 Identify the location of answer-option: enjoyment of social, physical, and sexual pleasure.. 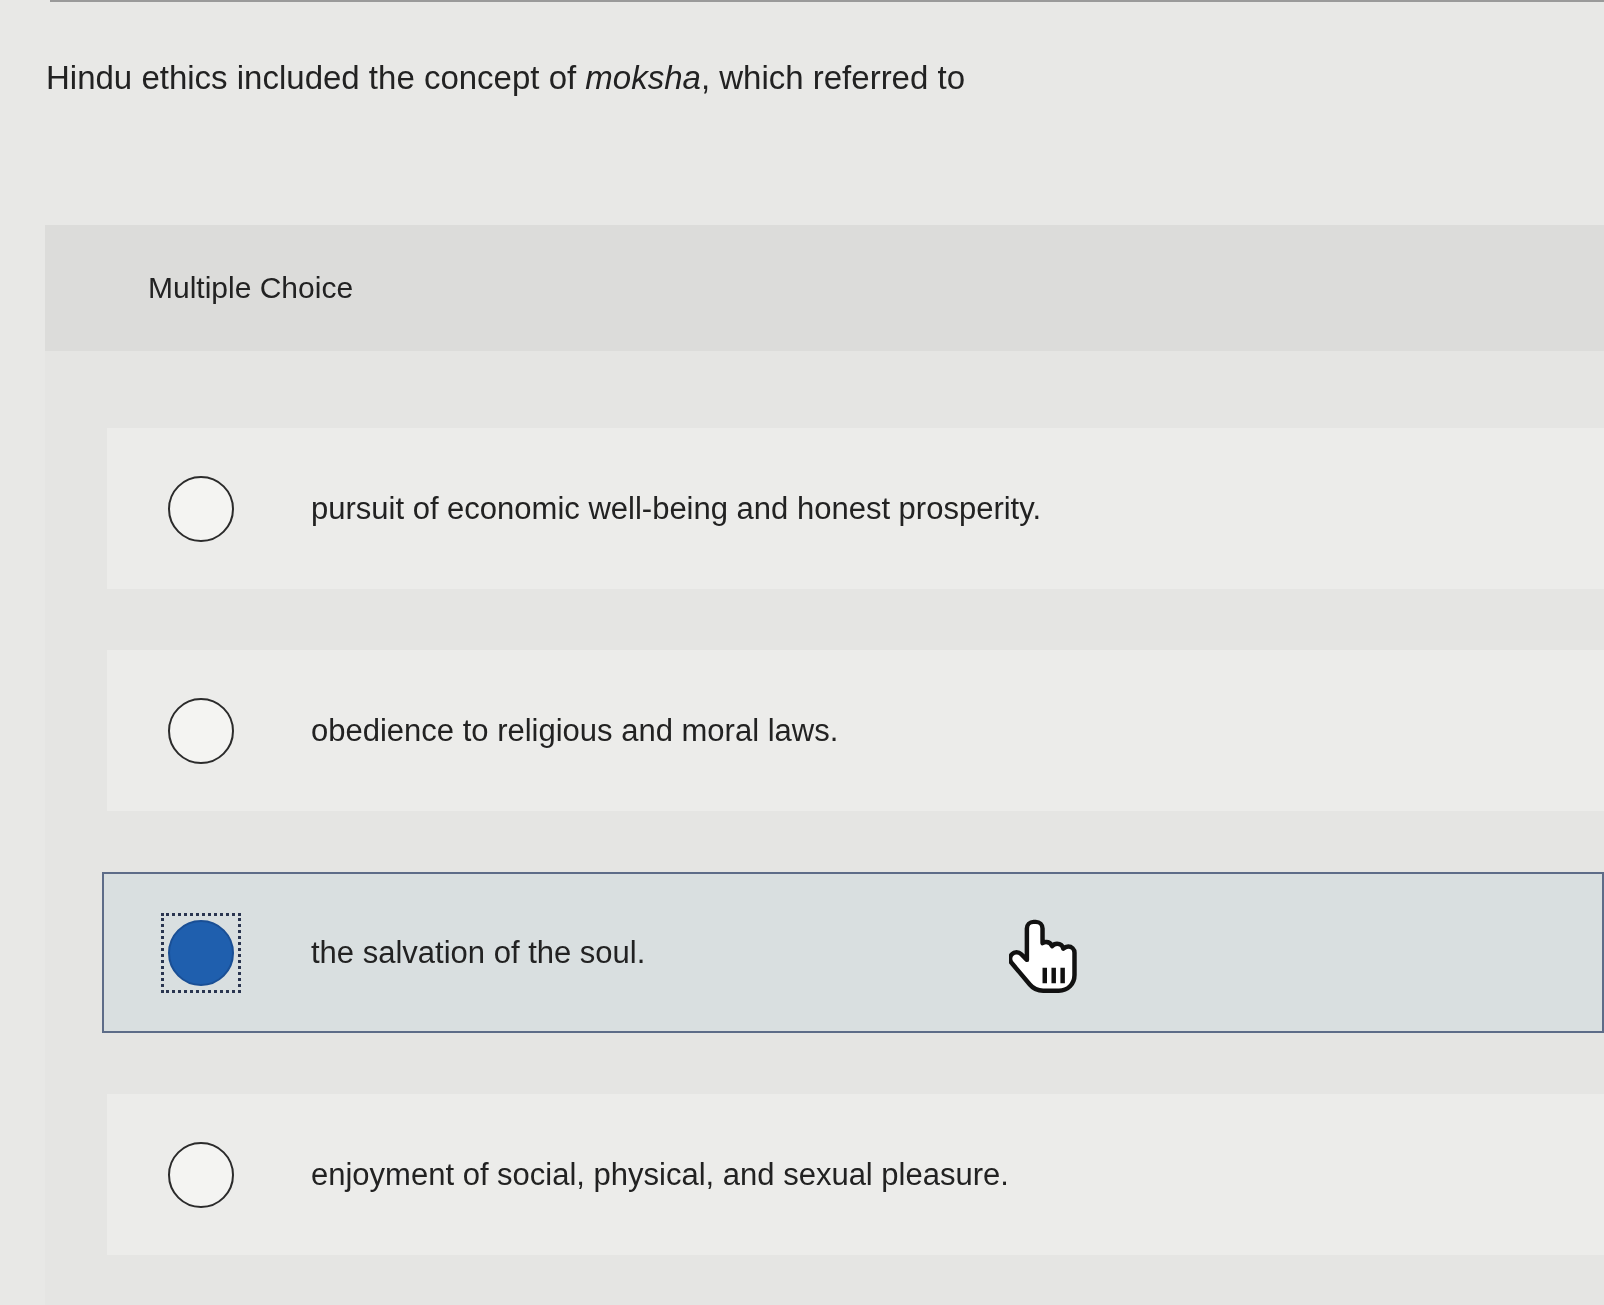
(855, 1174).